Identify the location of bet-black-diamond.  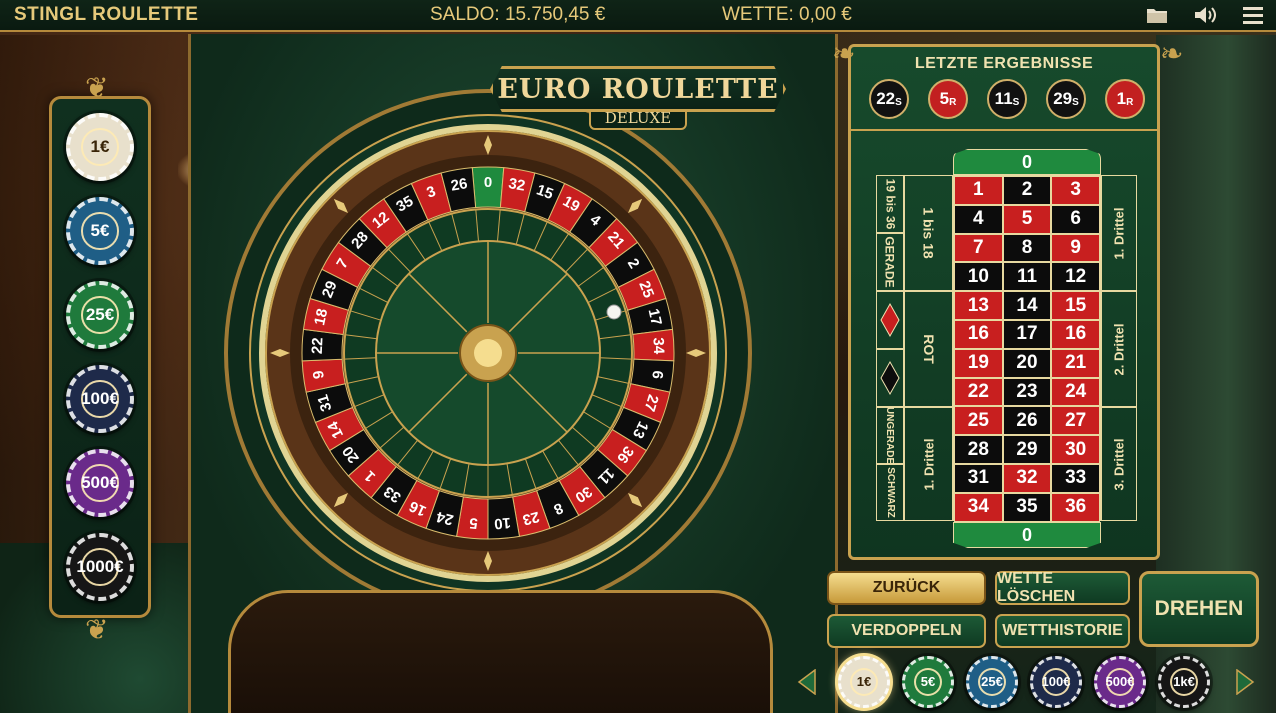
(890, 378).